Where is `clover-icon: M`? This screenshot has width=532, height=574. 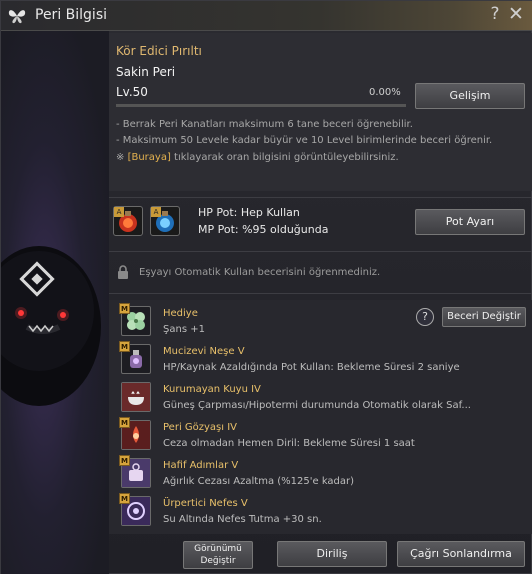
clover-icon: M is located at coordinates (135, 319).